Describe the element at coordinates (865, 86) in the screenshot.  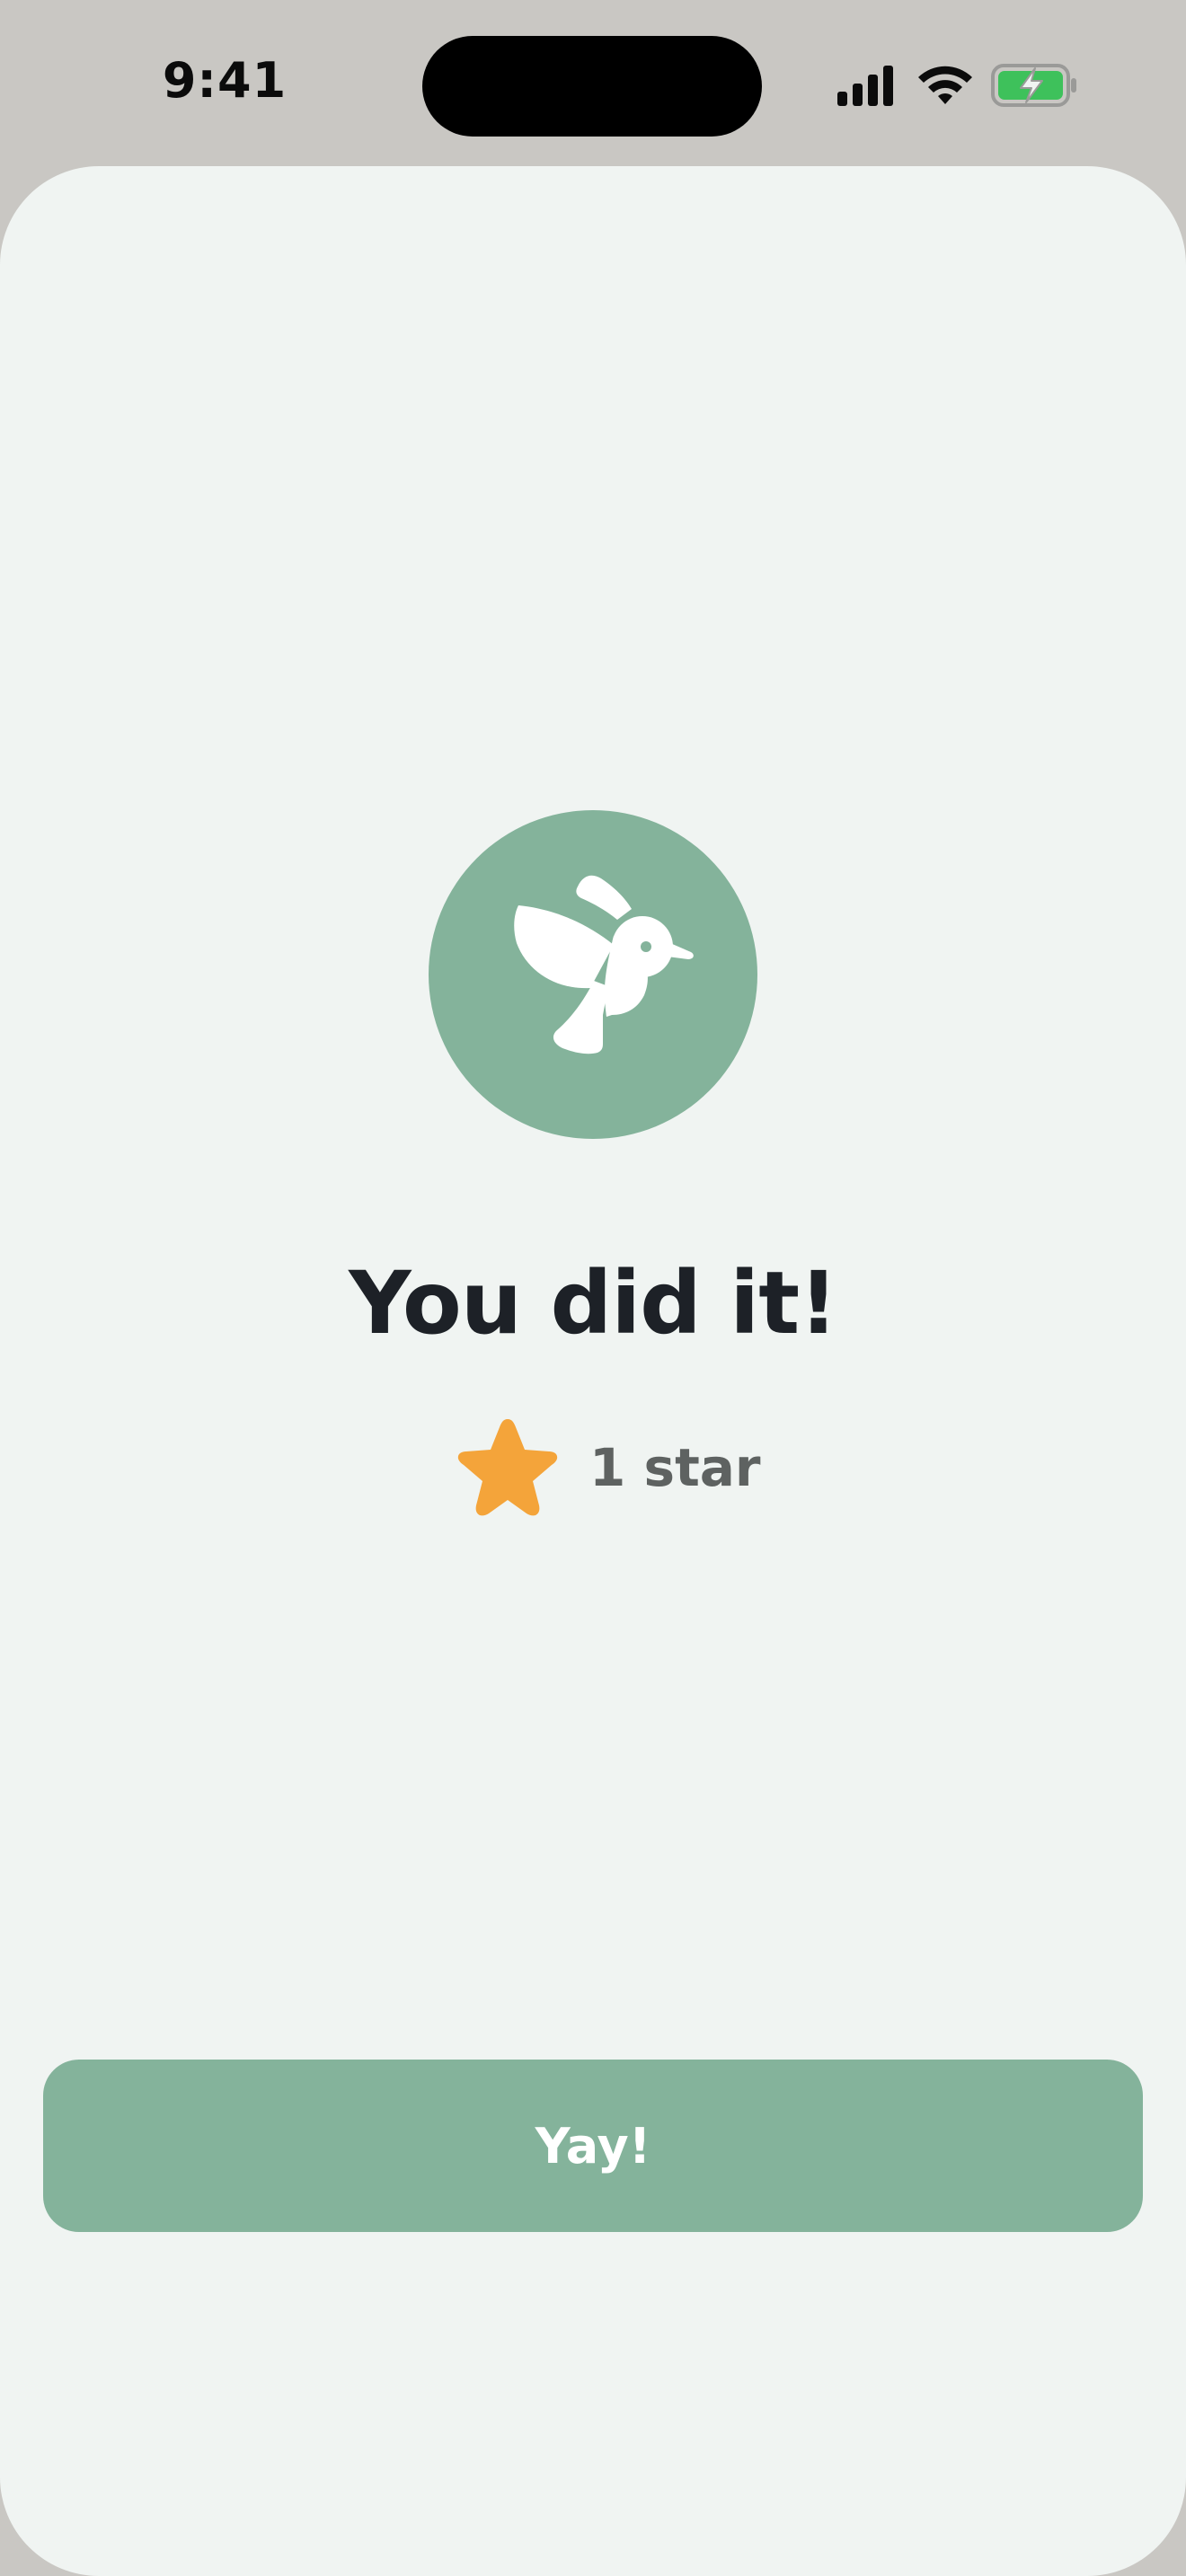
I see `cellular-signal-icon` at that location.